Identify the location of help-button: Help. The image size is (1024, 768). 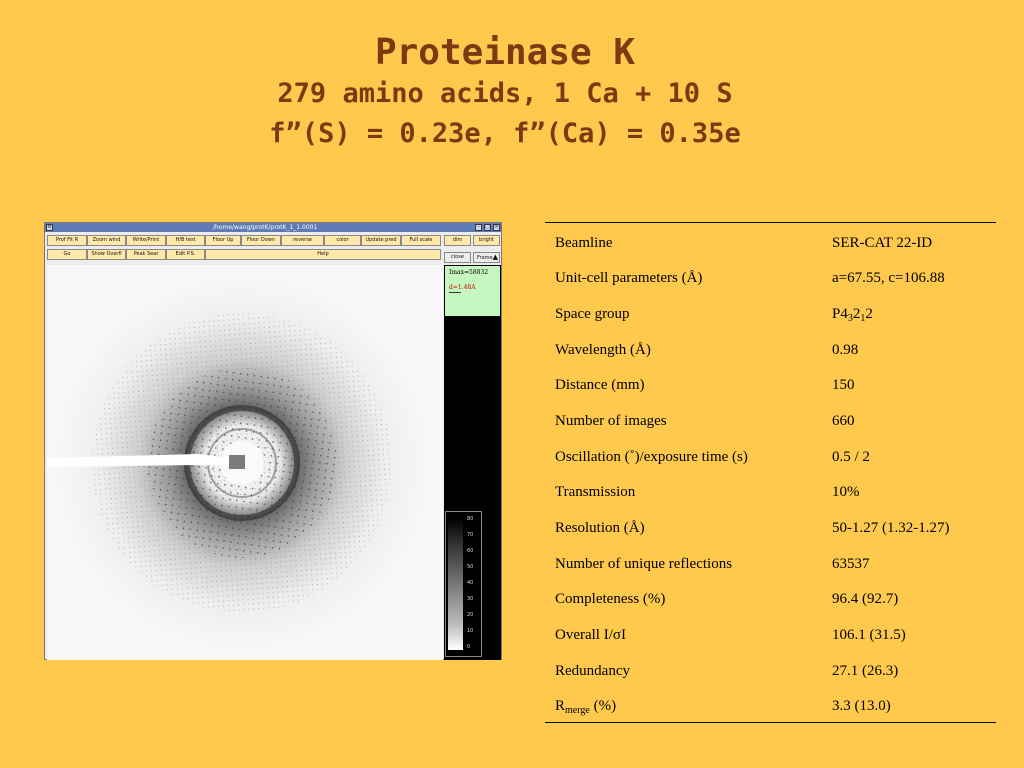
(323, 254).